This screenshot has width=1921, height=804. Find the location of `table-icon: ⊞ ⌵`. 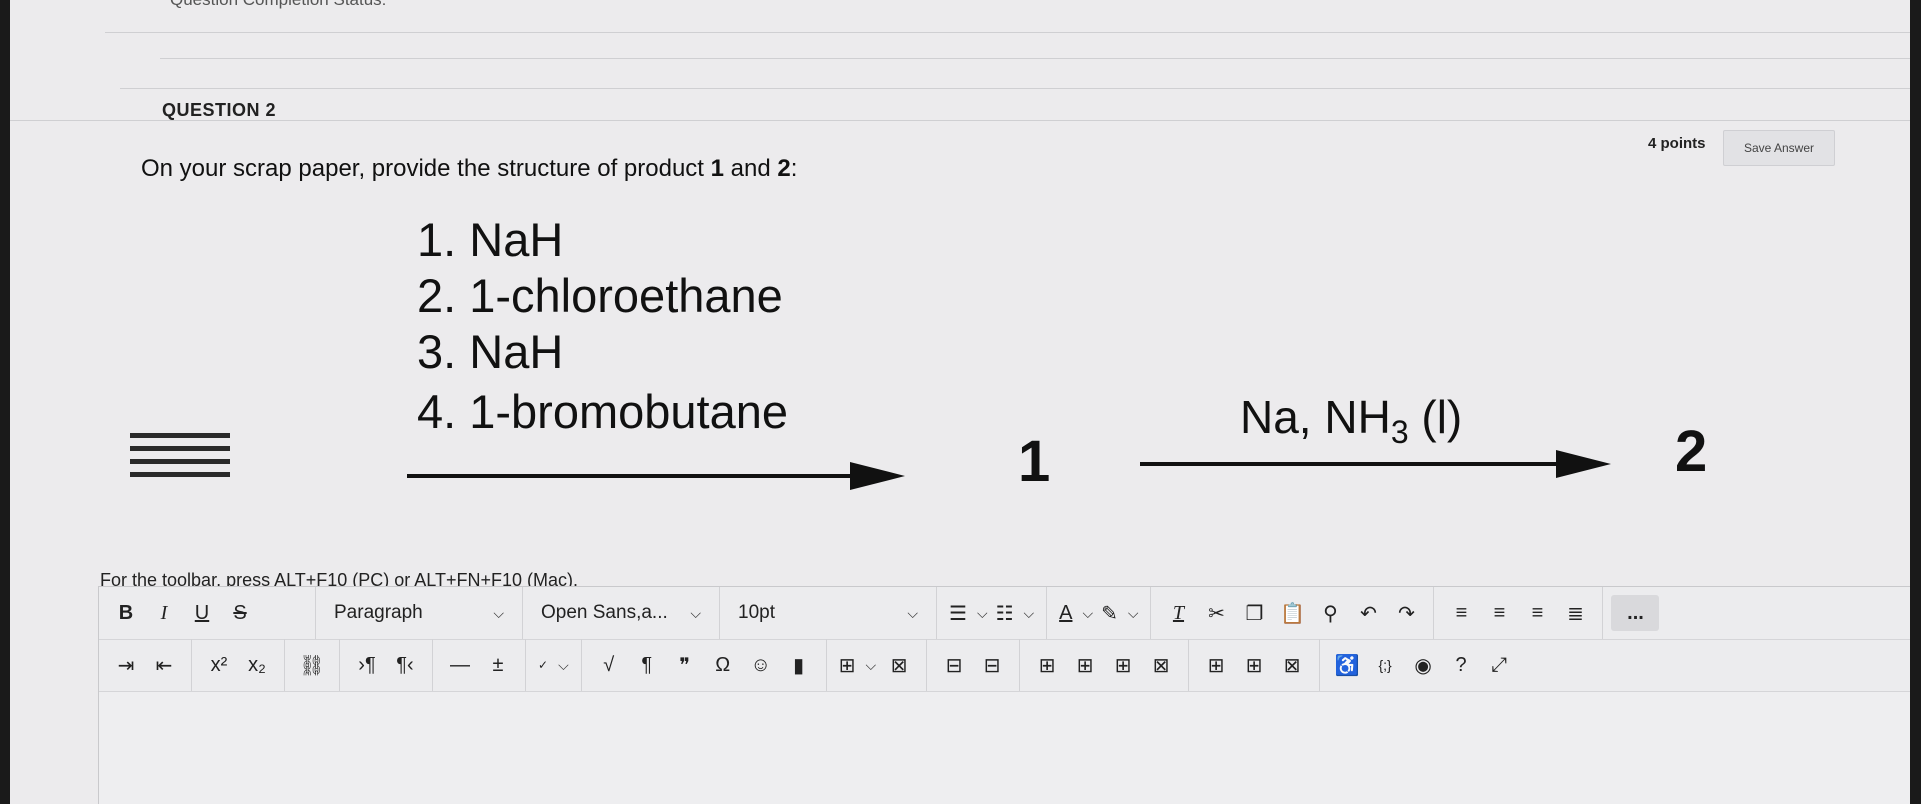

table-icon: ⊞ ⌵ is located at coordinates (857, 665).